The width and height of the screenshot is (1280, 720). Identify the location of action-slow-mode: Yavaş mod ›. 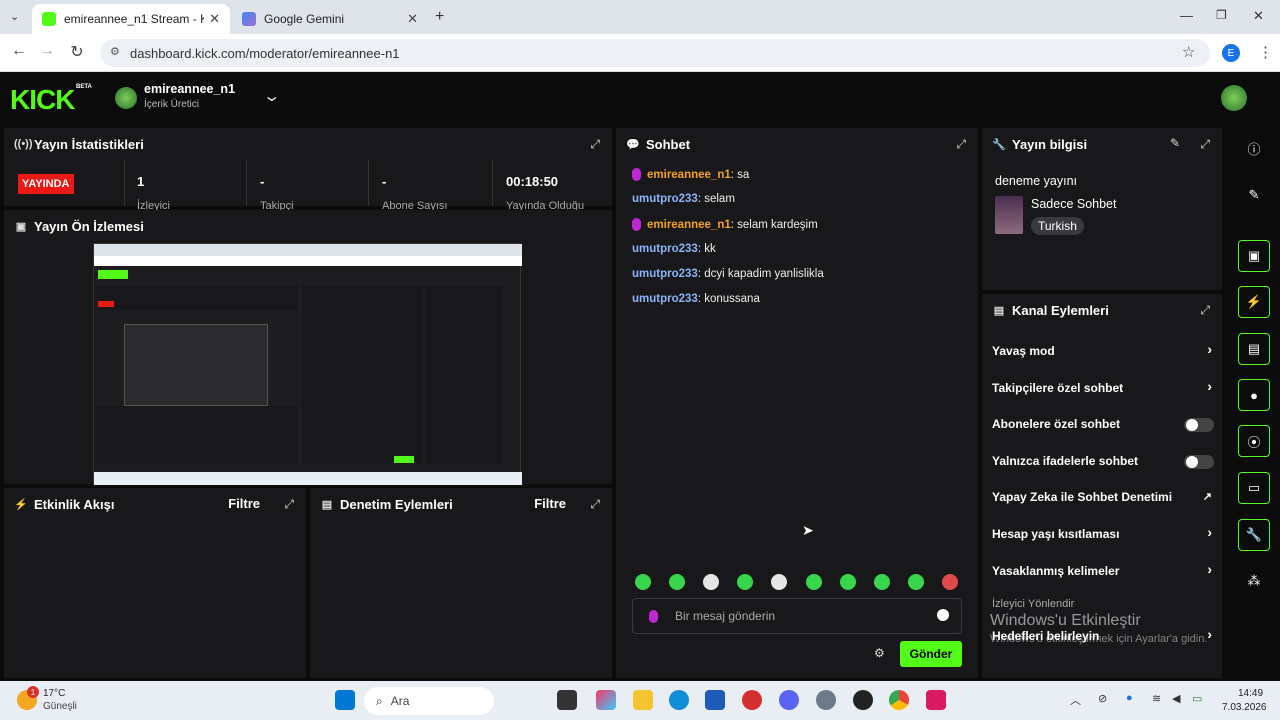
(1102, 352).